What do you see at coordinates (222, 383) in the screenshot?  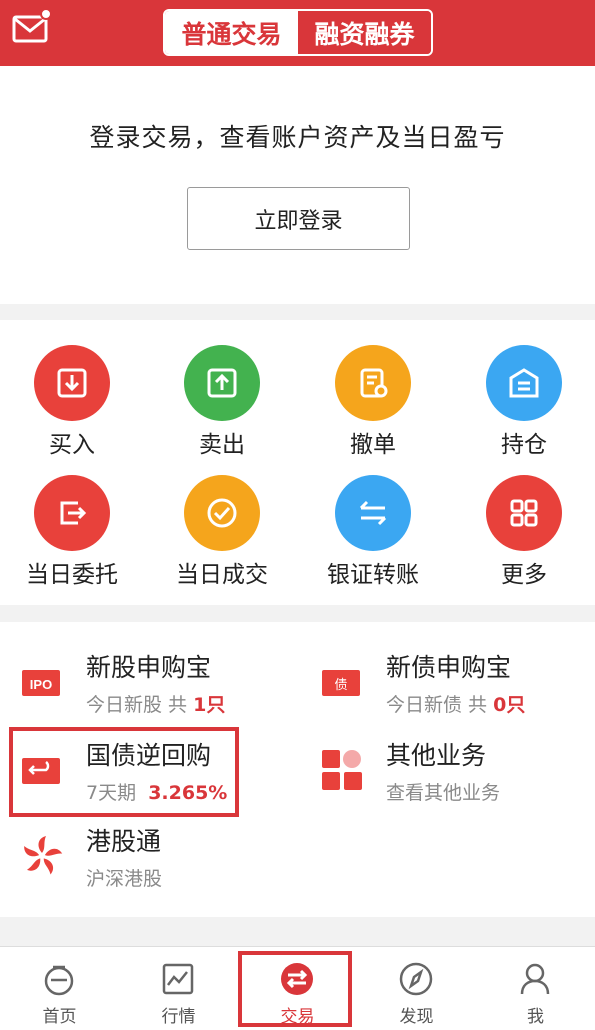 I see `sell-icon` at bounding box center [222, 383].